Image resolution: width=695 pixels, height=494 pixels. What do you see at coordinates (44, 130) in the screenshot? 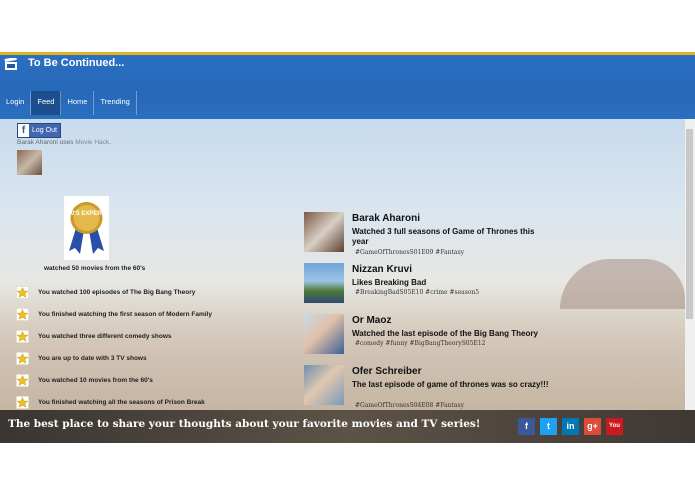
I see `logout-label: Log Out` at bounding box center [44, 130].